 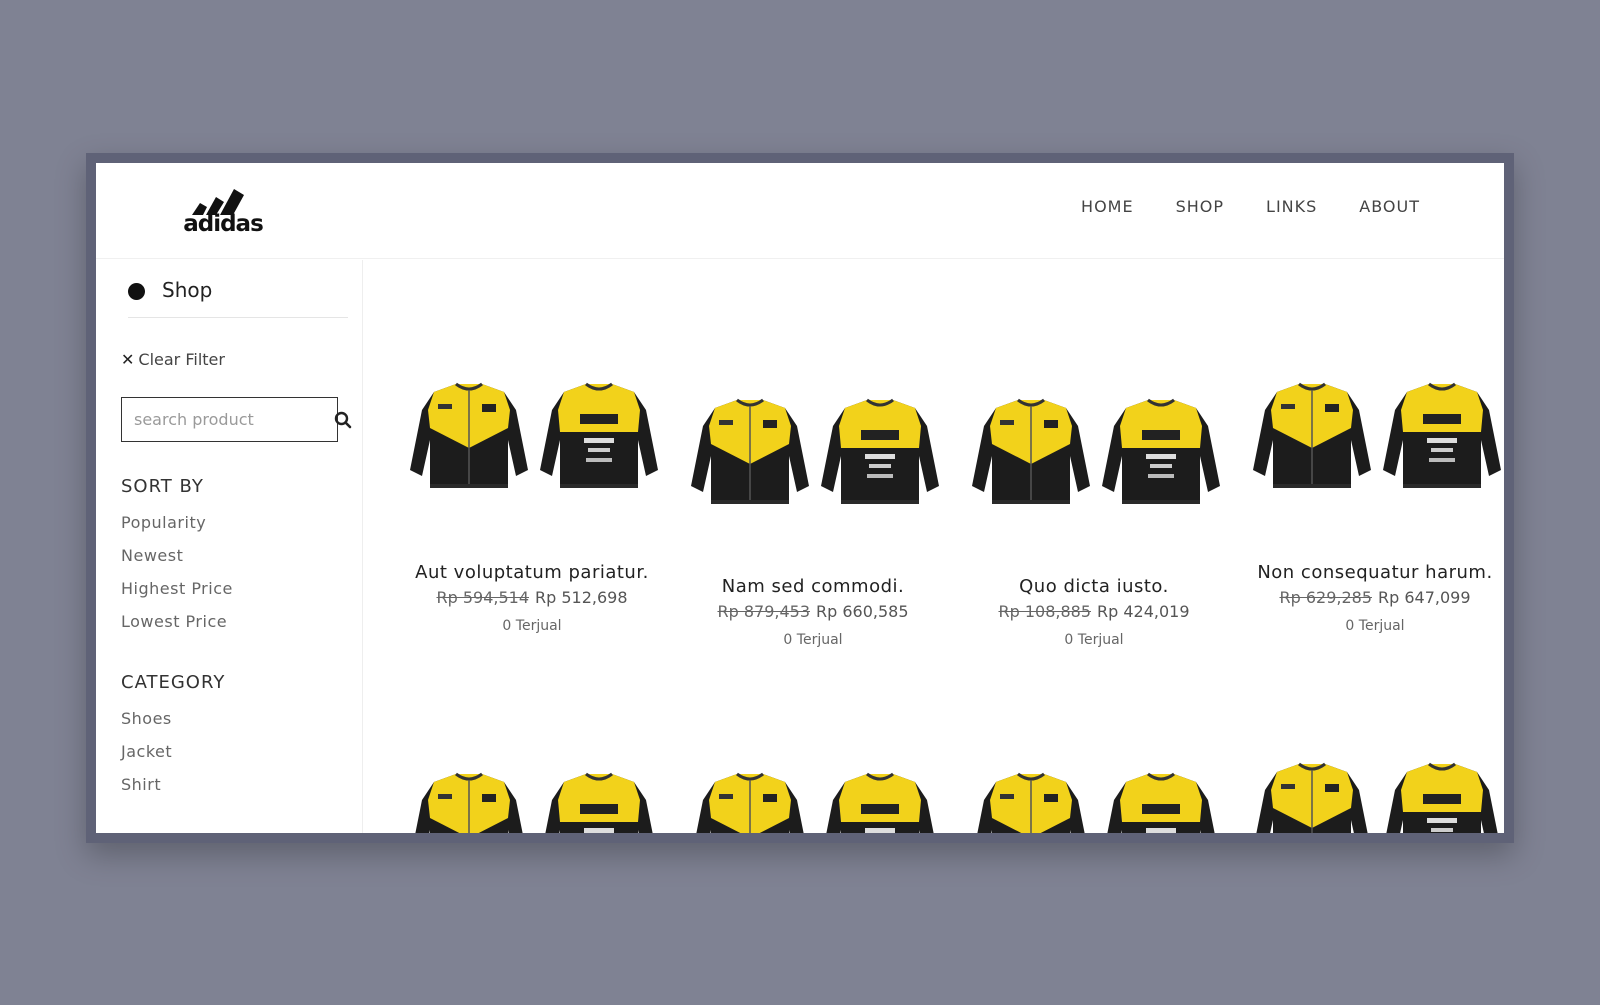 I want to click on category-shoes: Shoes, so click(x=146, y=725).